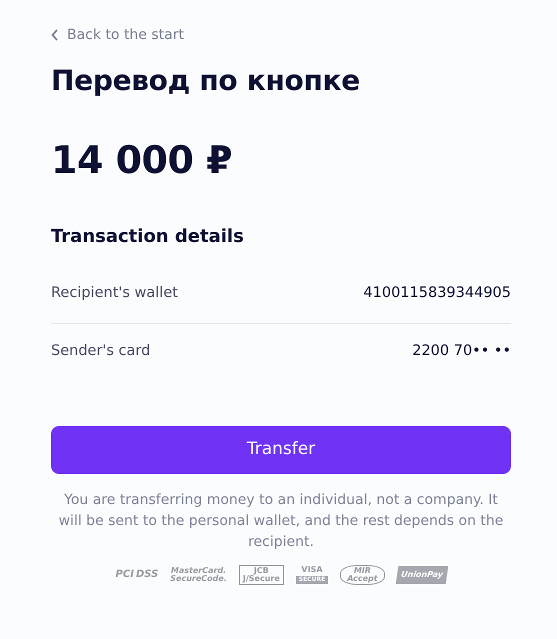  I want to click on amount: 14 000 ₽, so click(142, 160).